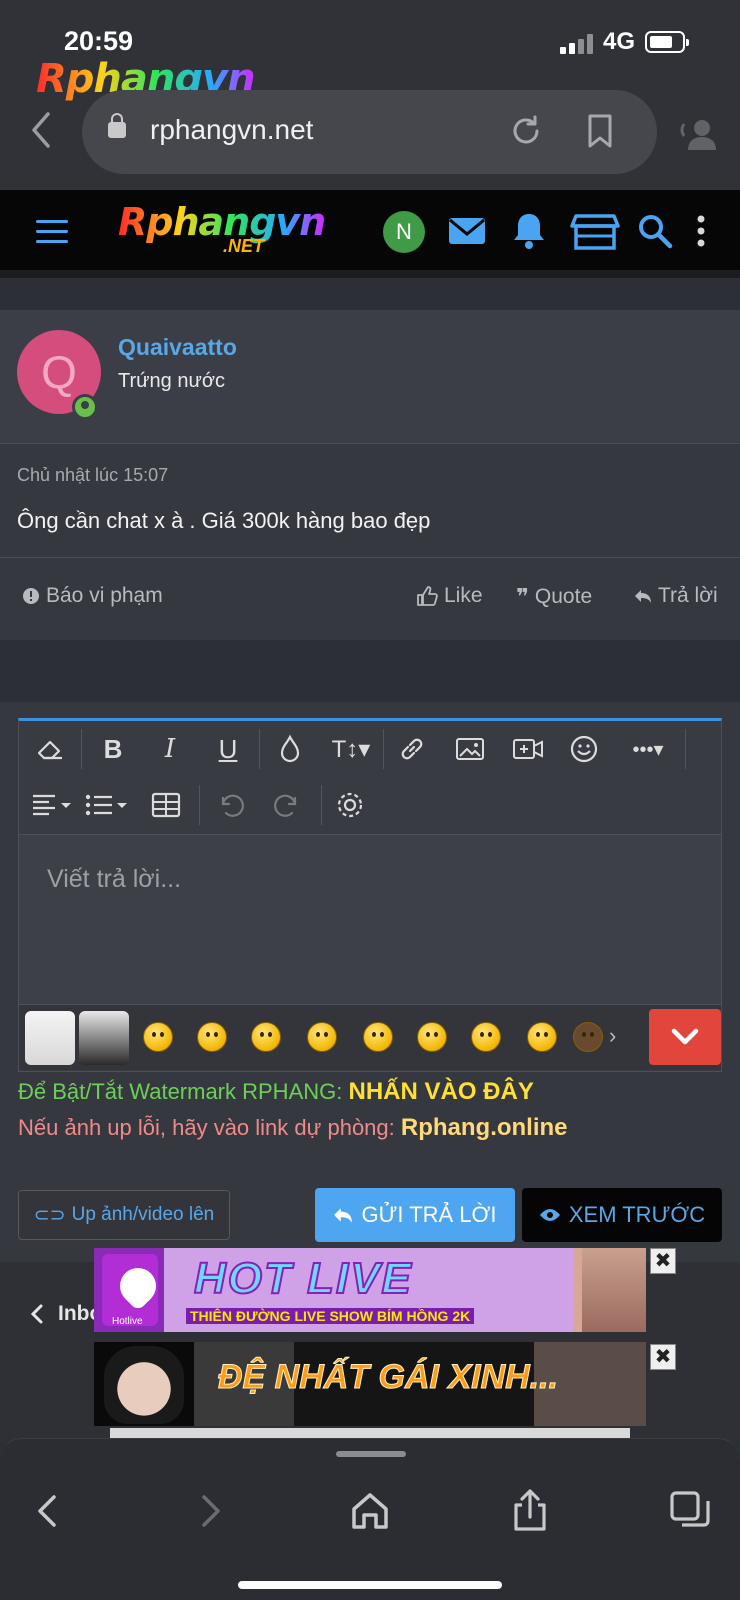 The width and height of the screenshot is (740, 1600). I want to click on chevron-down-icon, so click(685, 1036).